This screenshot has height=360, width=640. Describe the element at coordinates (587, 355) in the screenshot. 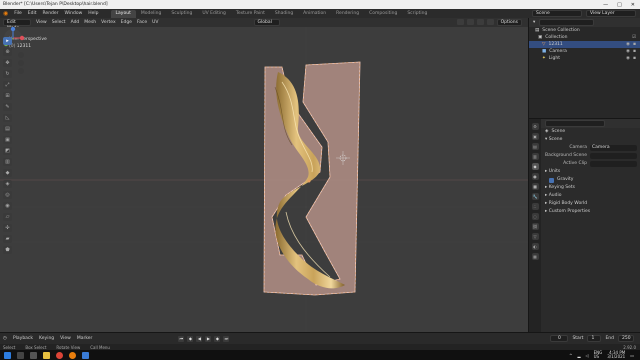

I see `volume-icon: ◁` at that location.